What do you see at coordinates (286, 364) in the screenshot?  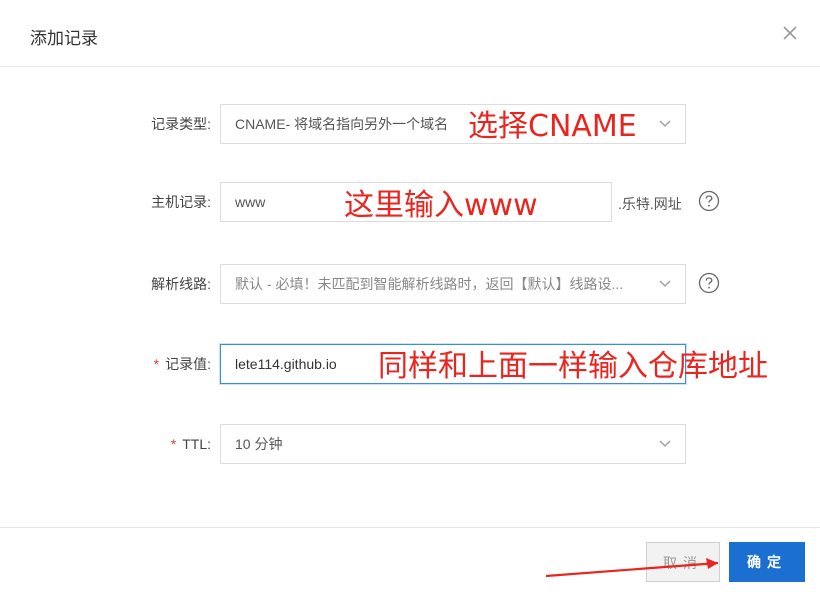 I see `record-value-text: lete114.github.io` at bounding box center [286, 364].